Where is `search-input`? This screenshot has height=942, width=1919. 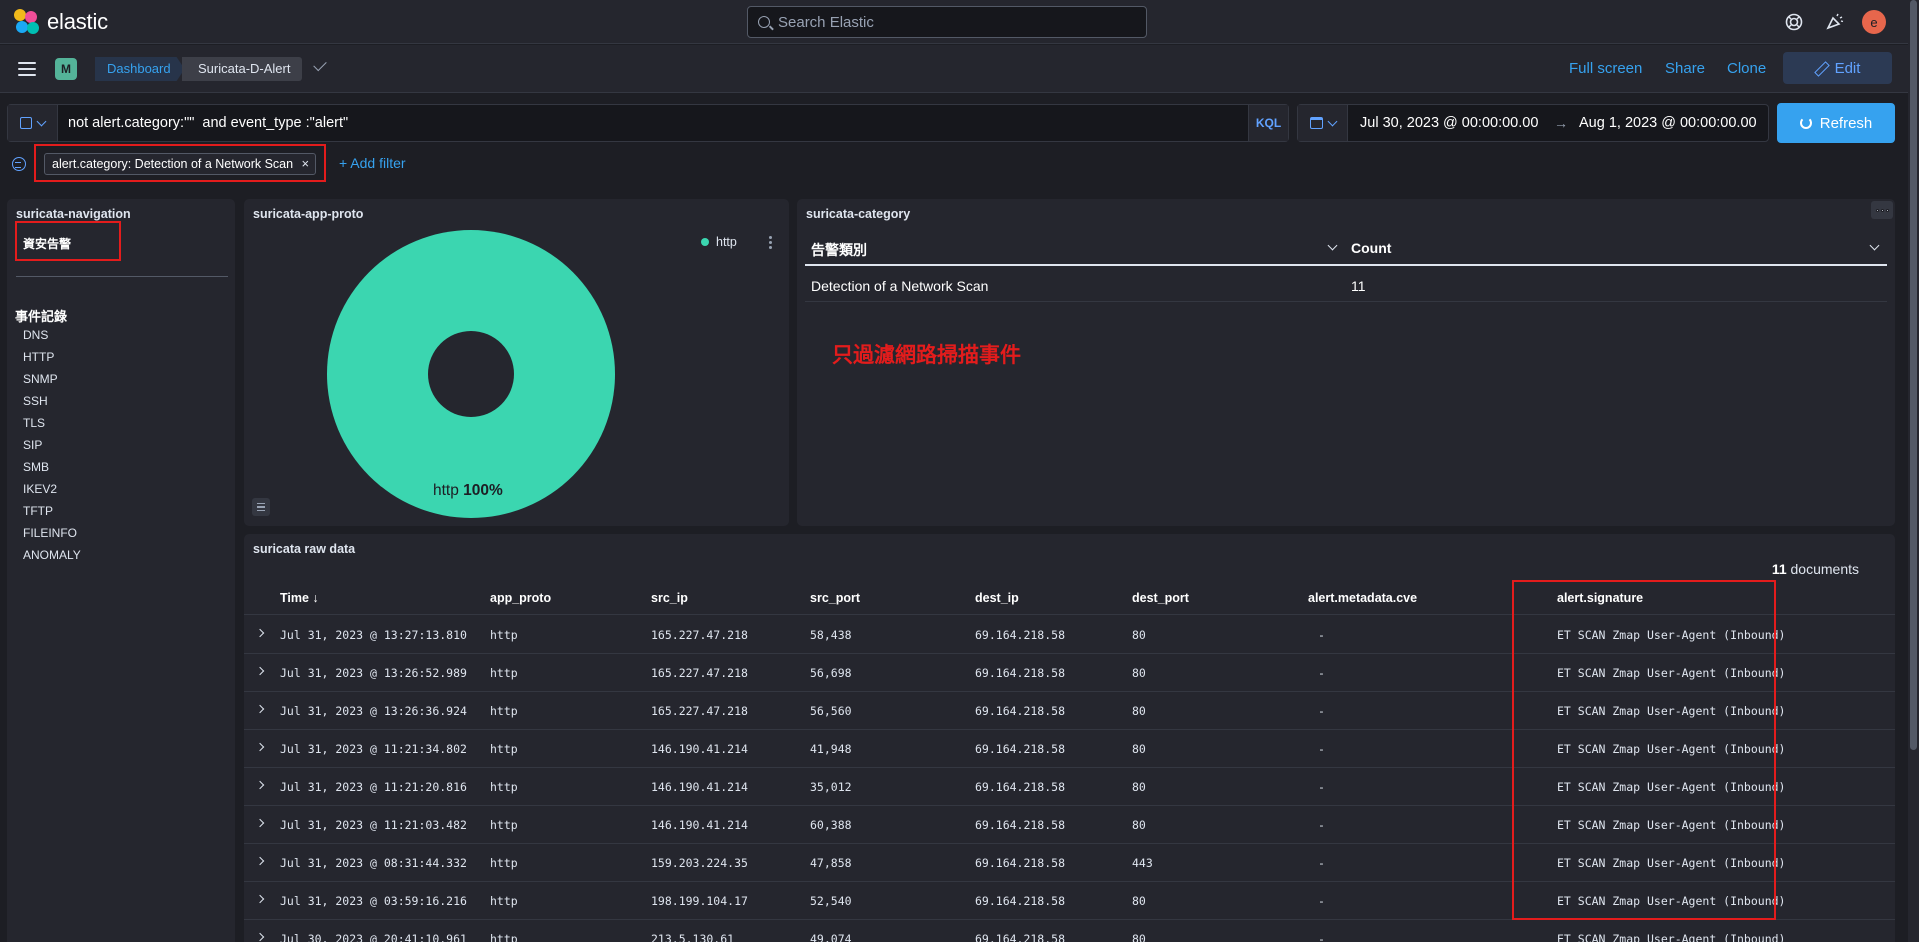
search-input is located at coordinates (948, 22).